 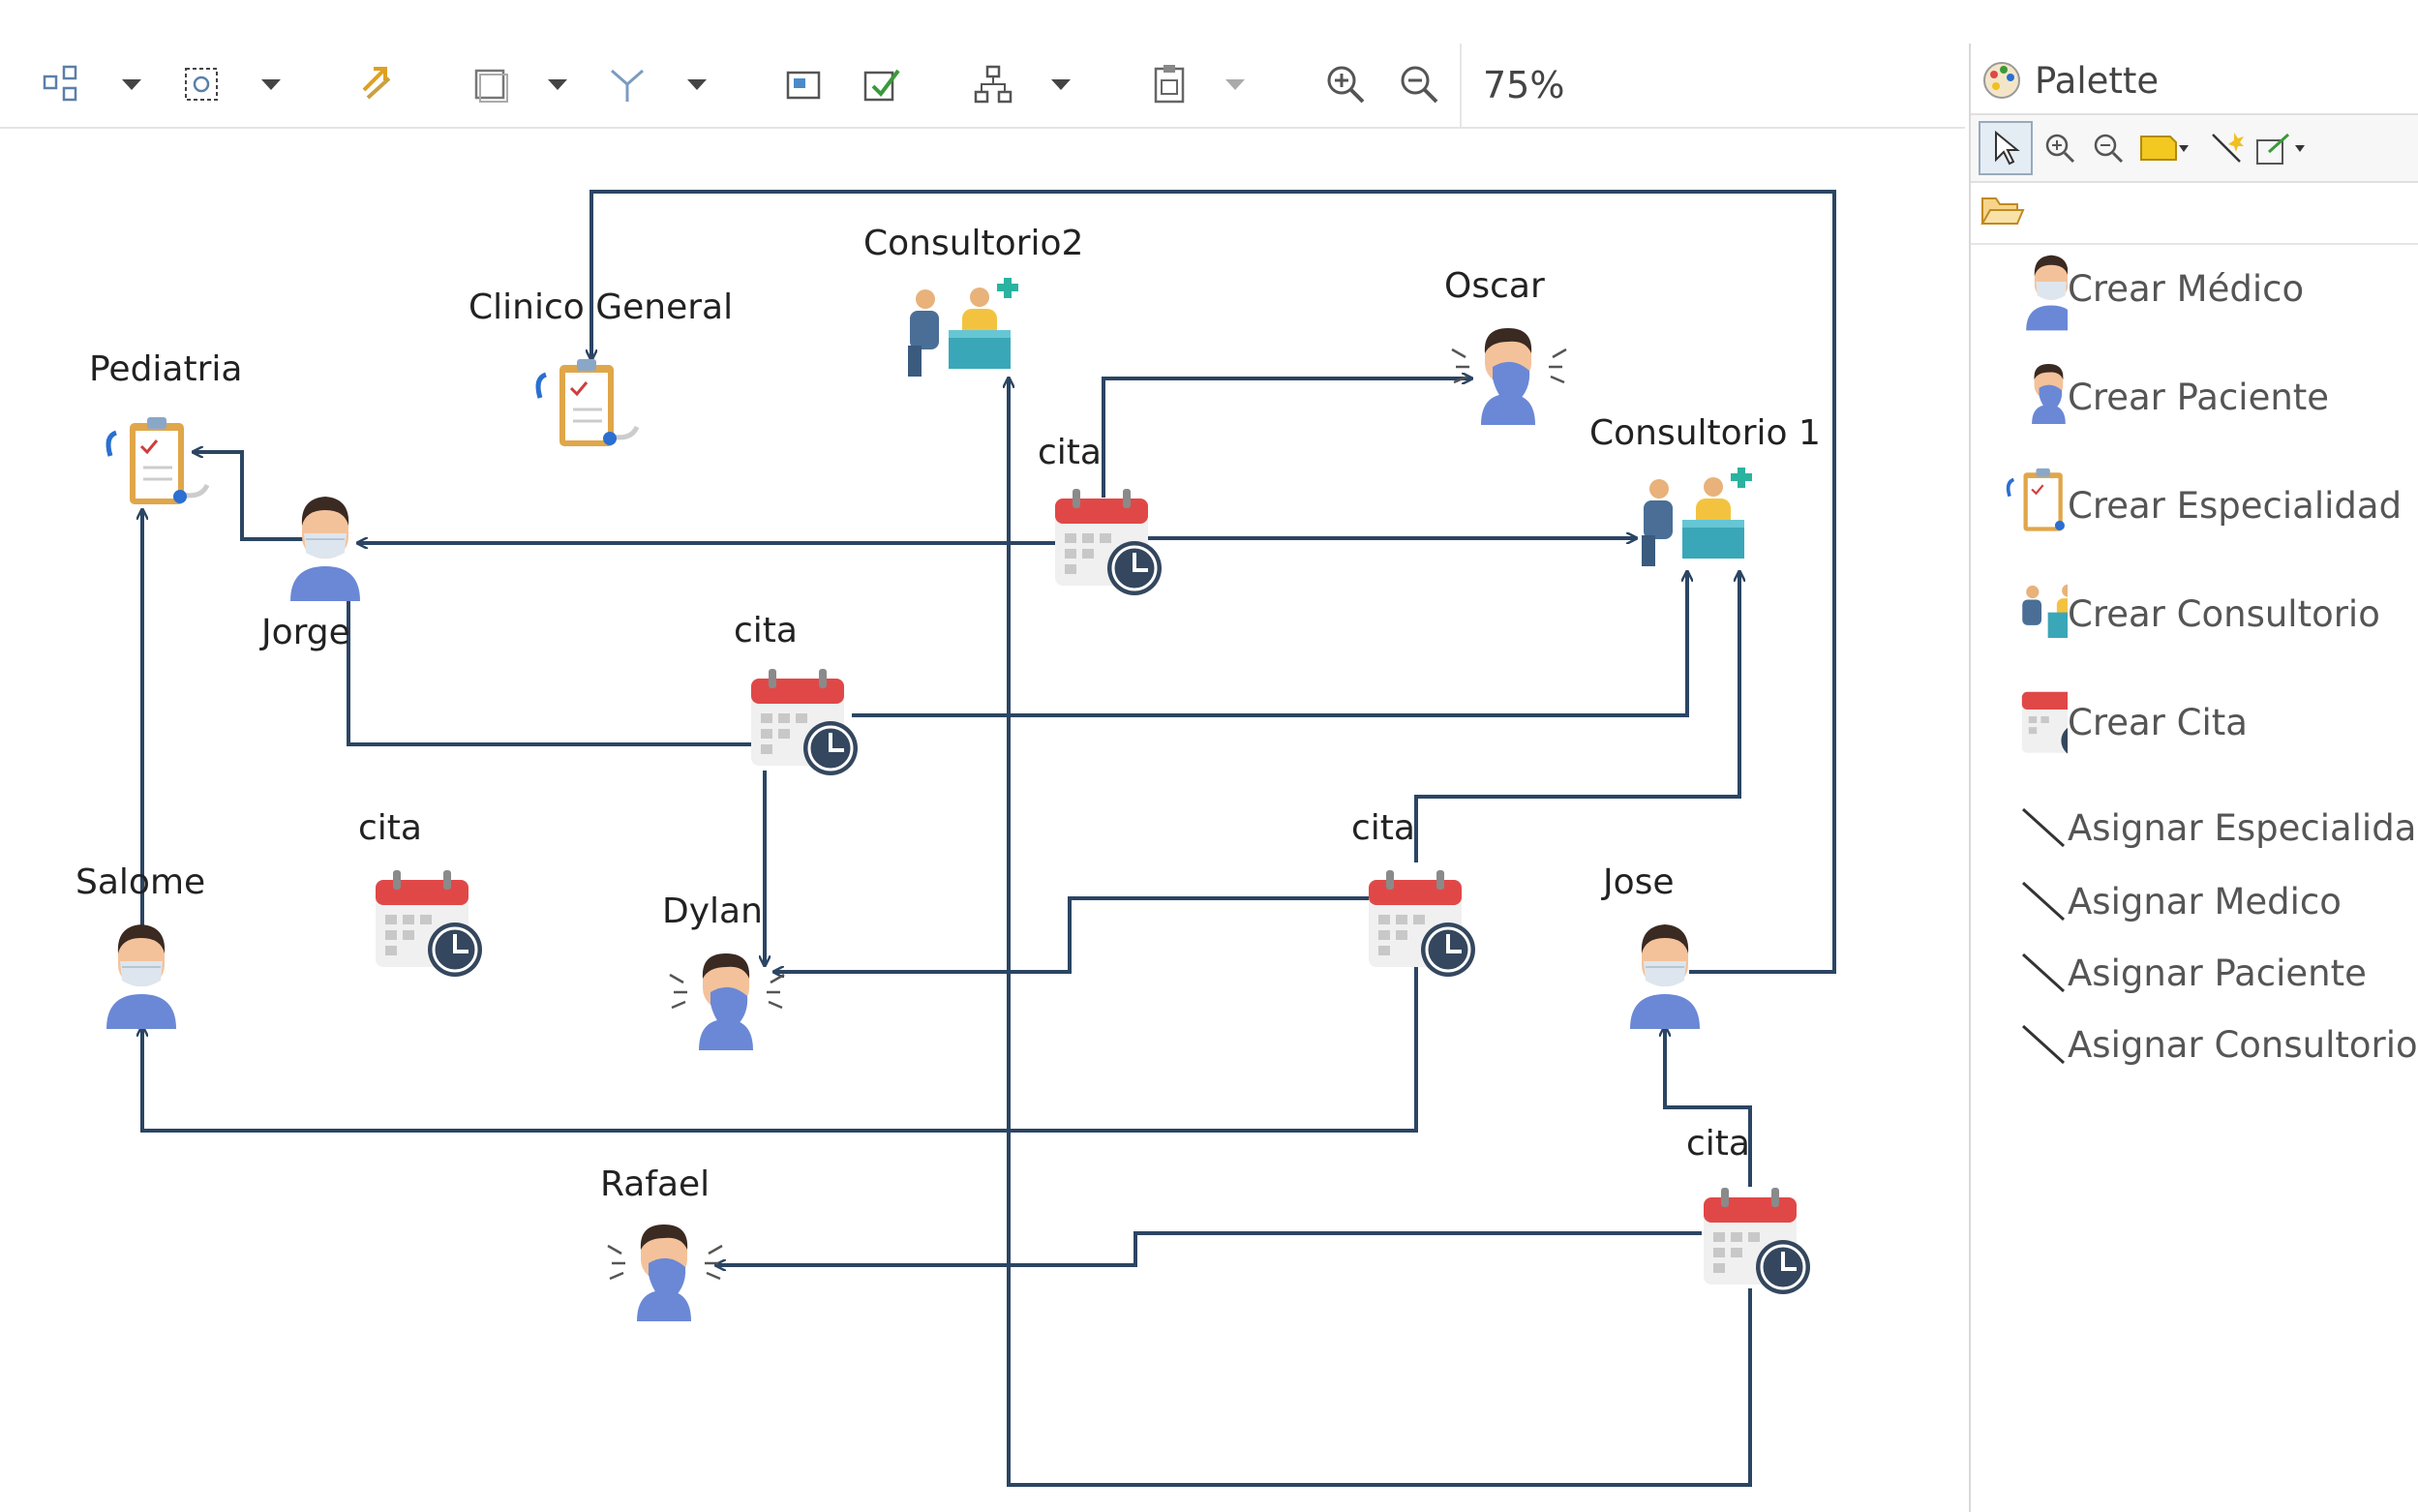 I want to click on filter-dropdown, so click(x=697, y=84).